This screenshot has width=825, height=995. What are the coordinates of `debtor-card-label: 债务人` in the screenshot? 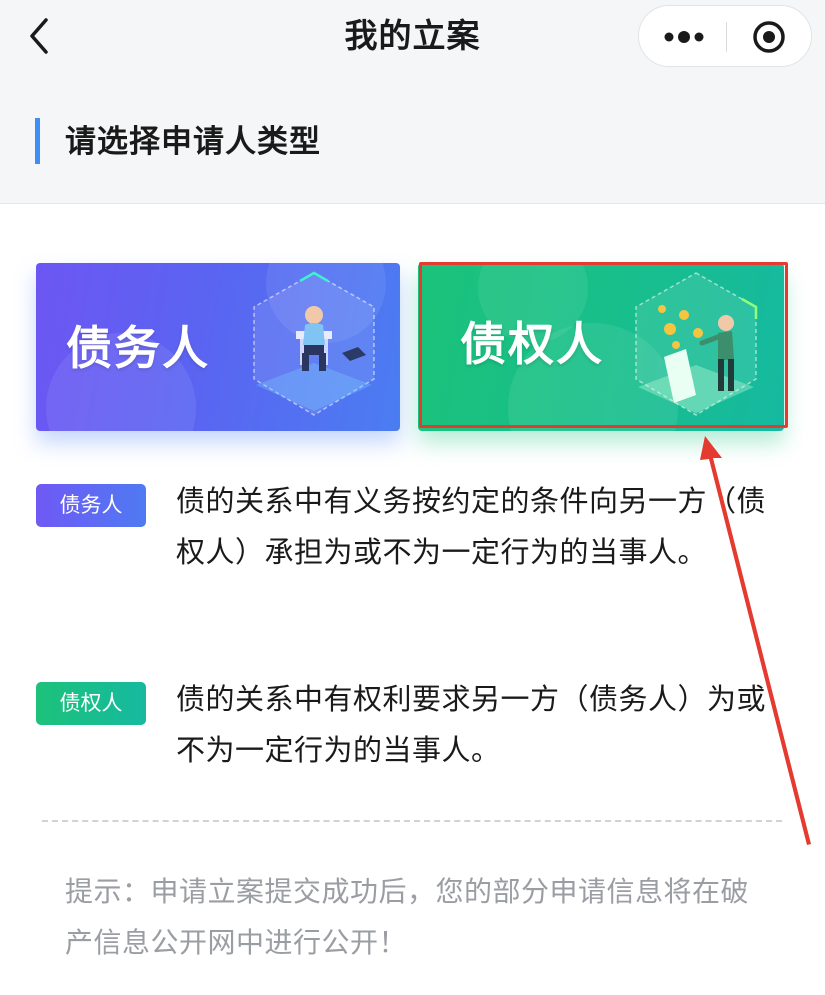 It's located at (138, 348).